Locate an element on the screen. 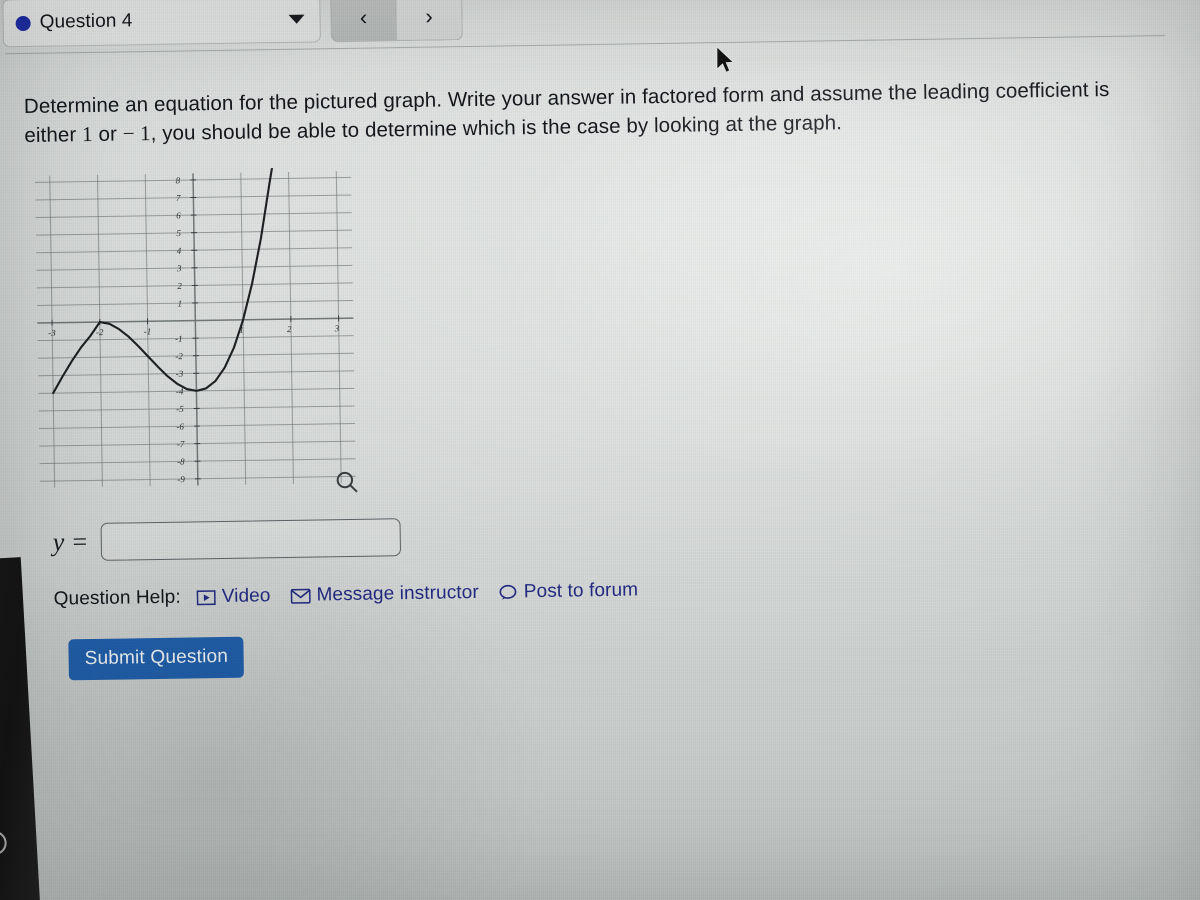  speech-bubble-icon is located at coordinates (508, 592).